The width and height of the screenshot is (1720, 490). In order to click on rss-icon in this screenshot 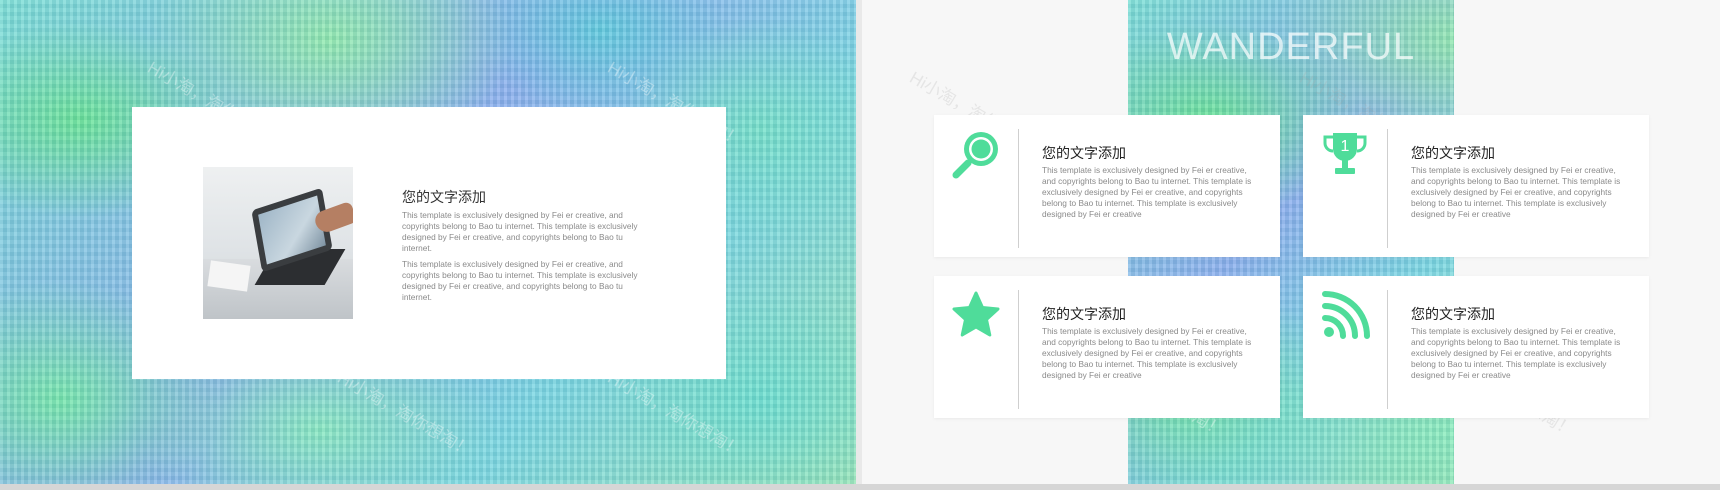, I will do `click(1345, 316)`.